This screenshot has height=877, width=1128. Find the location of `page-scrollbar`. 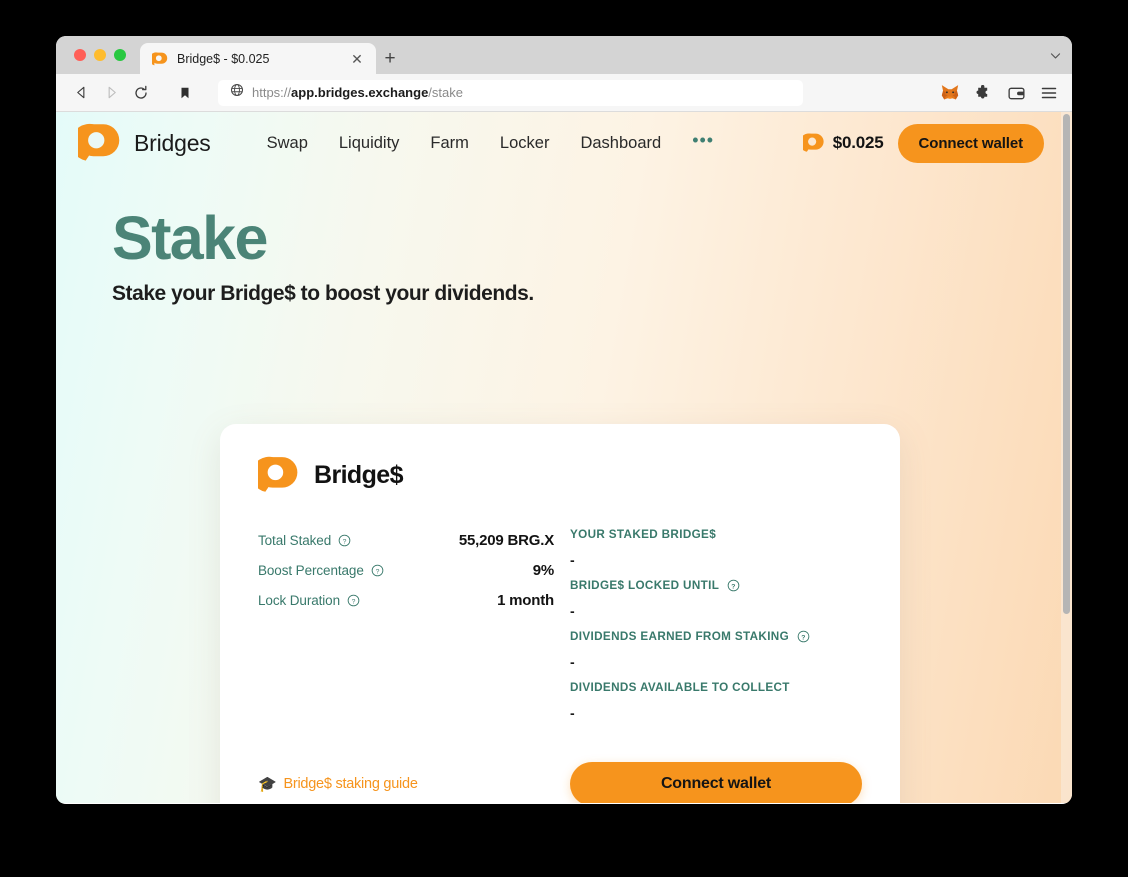

page-scrollbar is located at coordinates (1066, 457).